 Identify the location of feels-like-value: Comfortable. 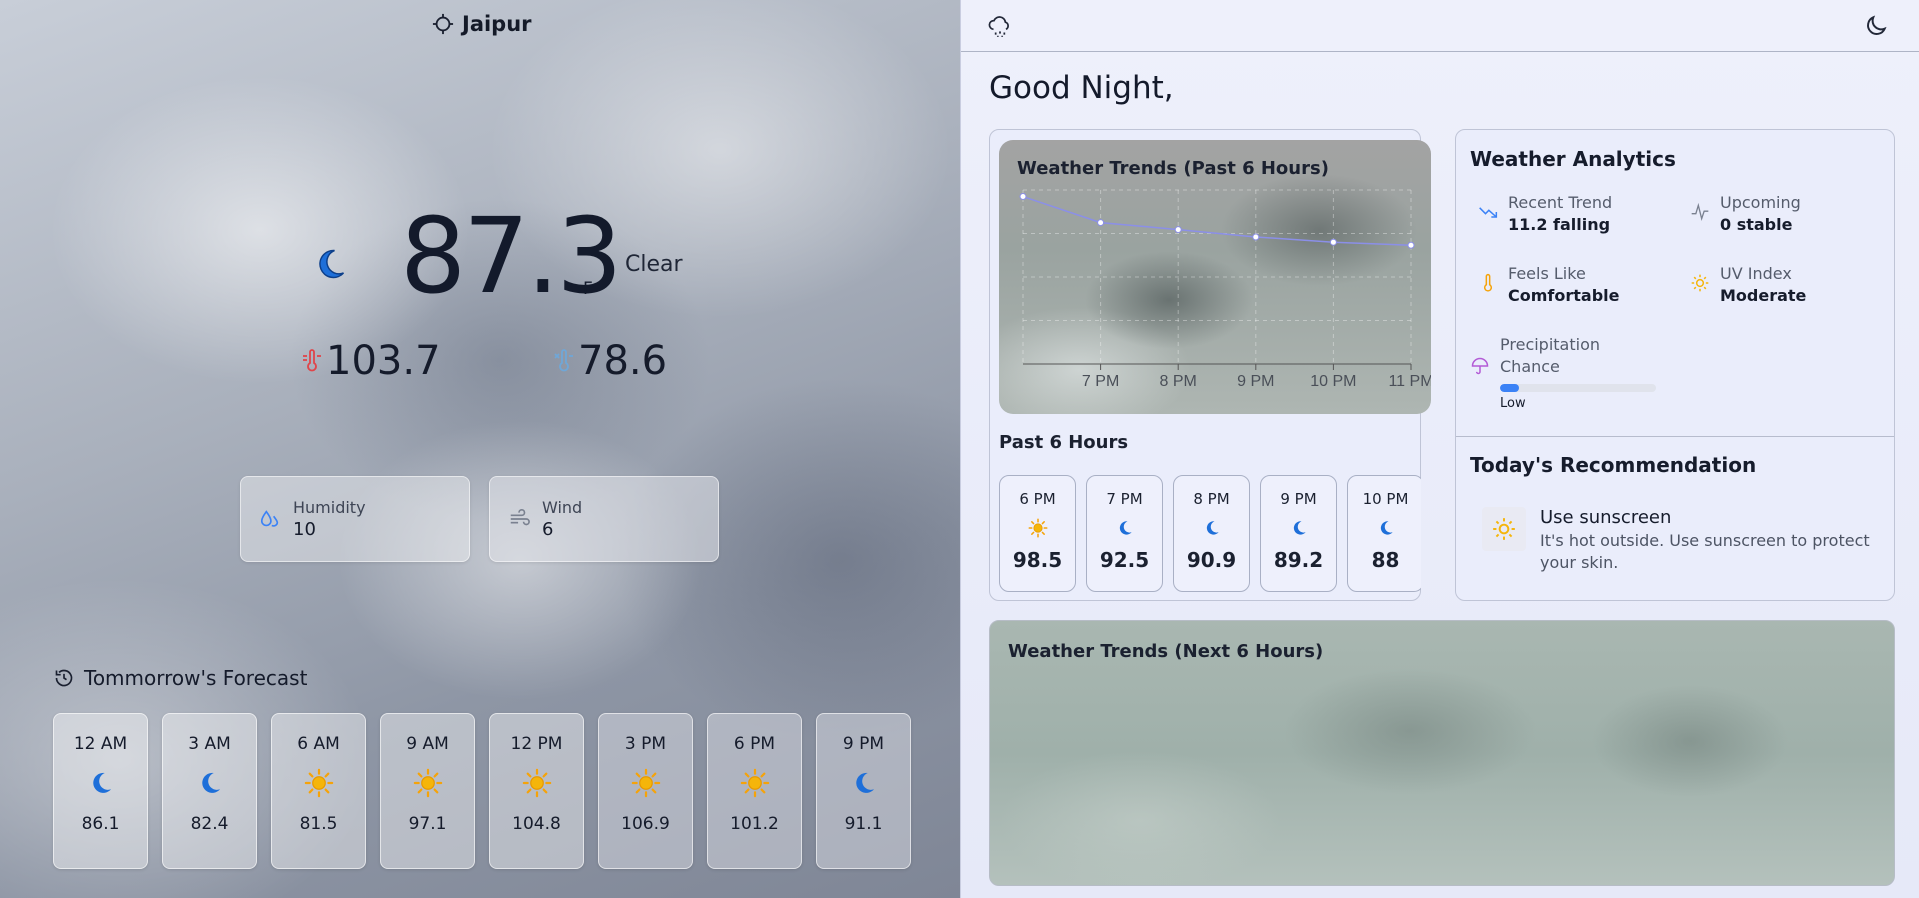
(1564, 295).